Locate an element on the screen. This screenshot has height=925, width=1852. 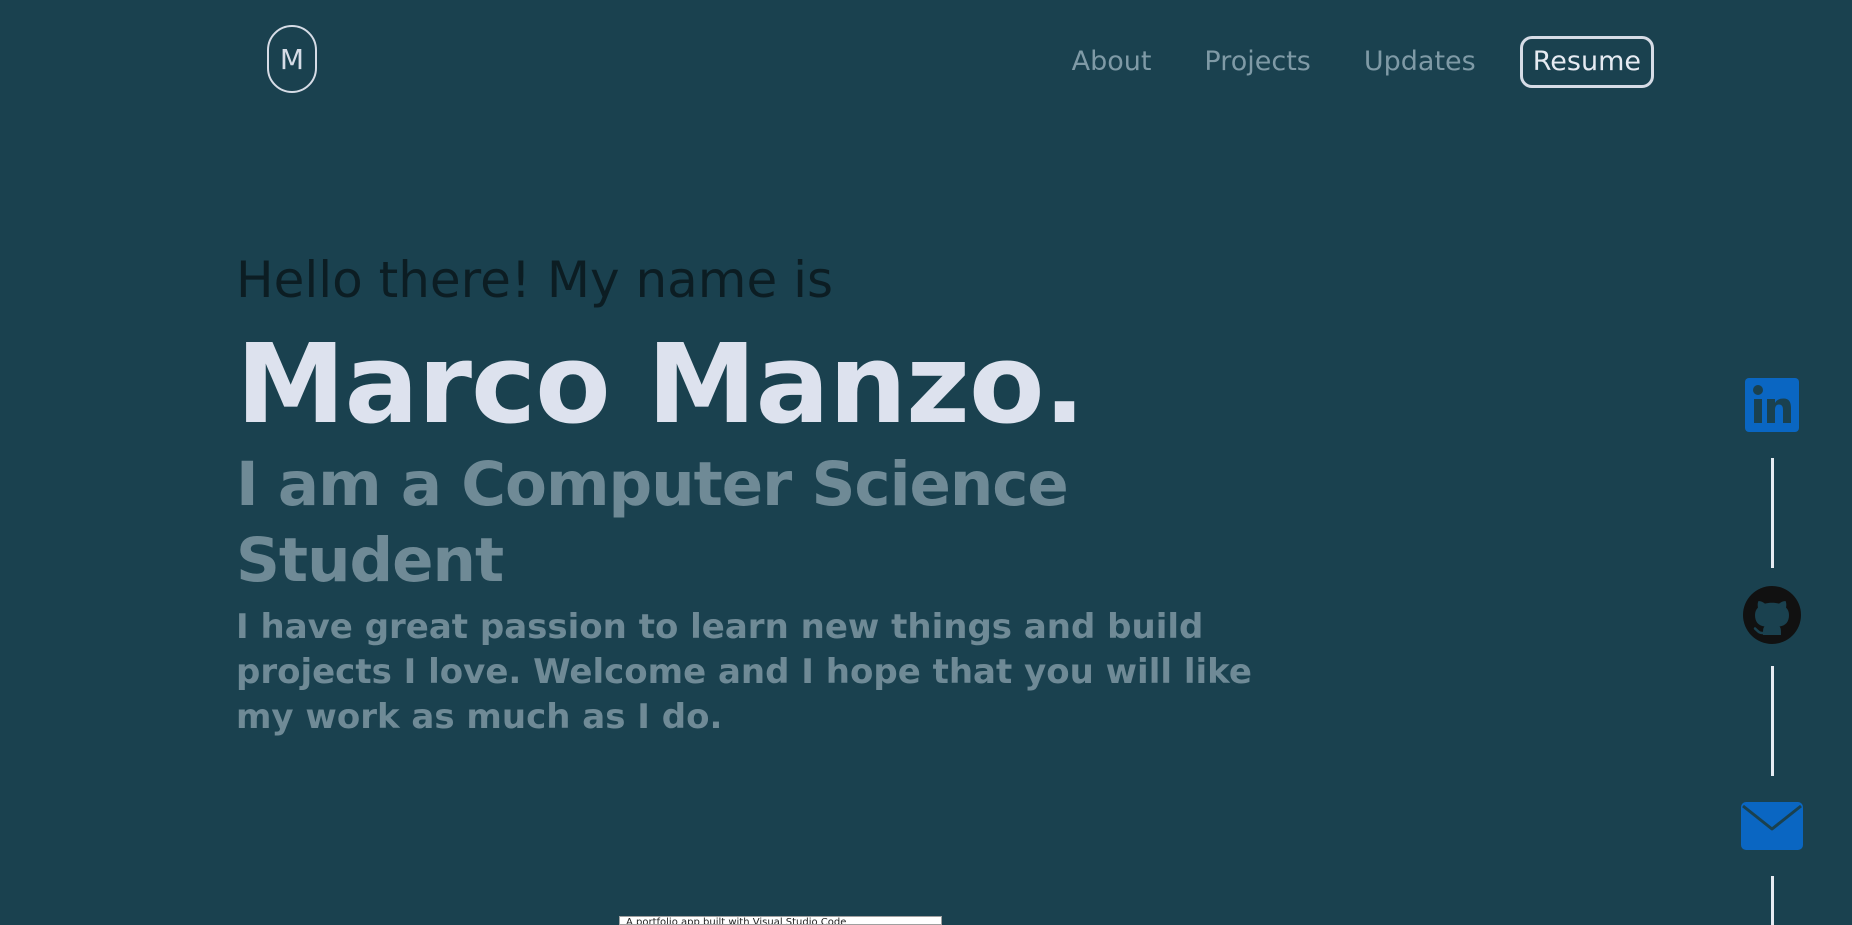
logo-button: M is located at coordinates (292, 59).